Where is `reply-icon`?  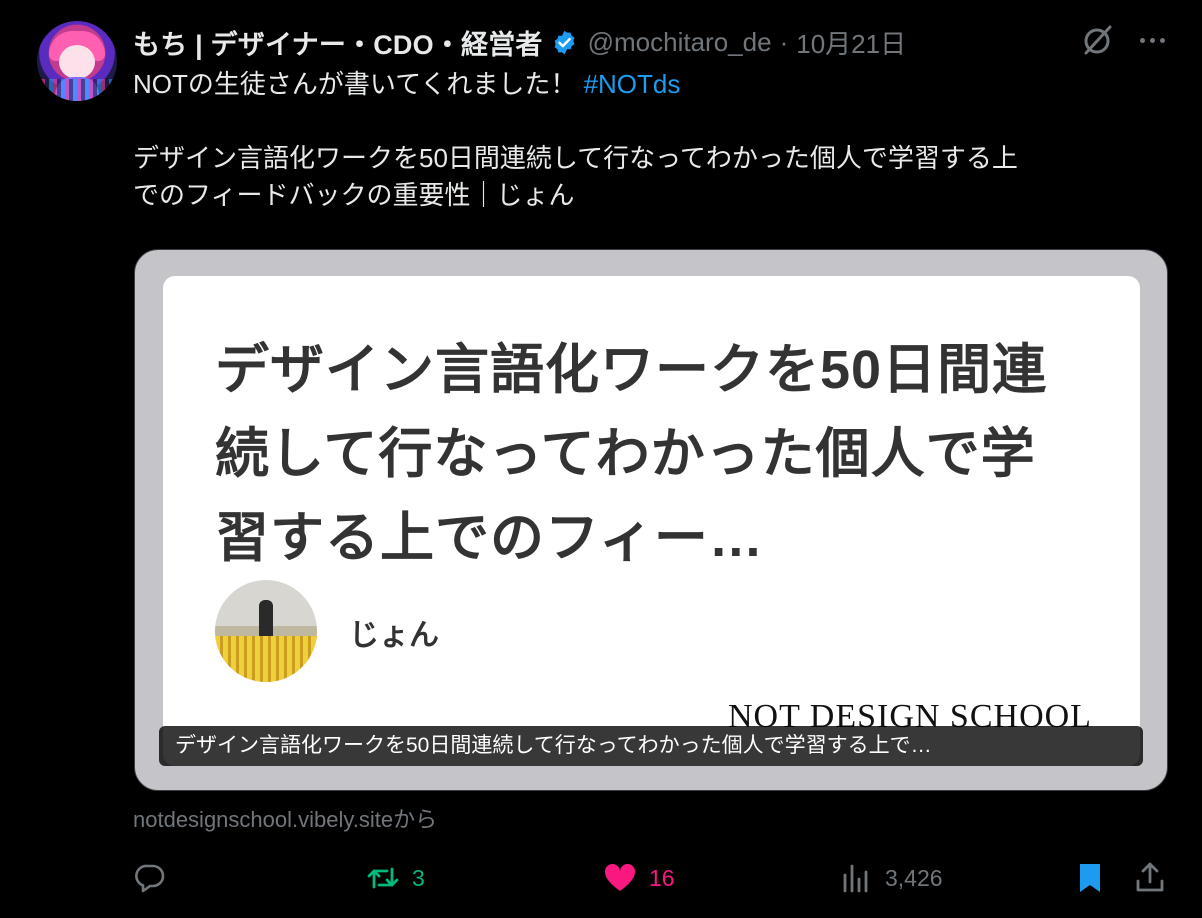 reply-icon is located at coordinates (150, 878).